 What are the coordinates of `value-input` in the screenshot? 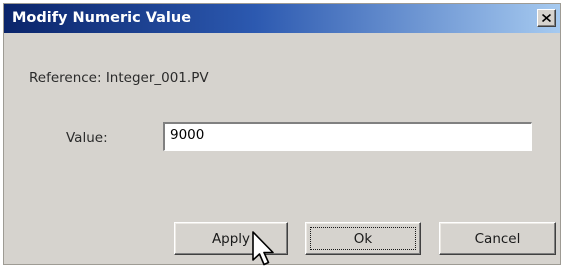 It's located at (347, 136).